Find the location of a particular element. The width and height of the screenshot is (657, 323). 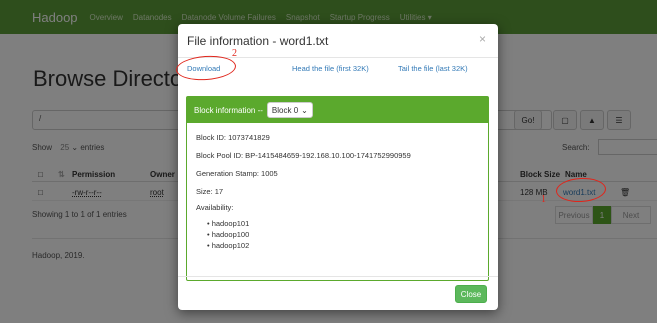

close-button: Close is located at coordinates (471, 294).